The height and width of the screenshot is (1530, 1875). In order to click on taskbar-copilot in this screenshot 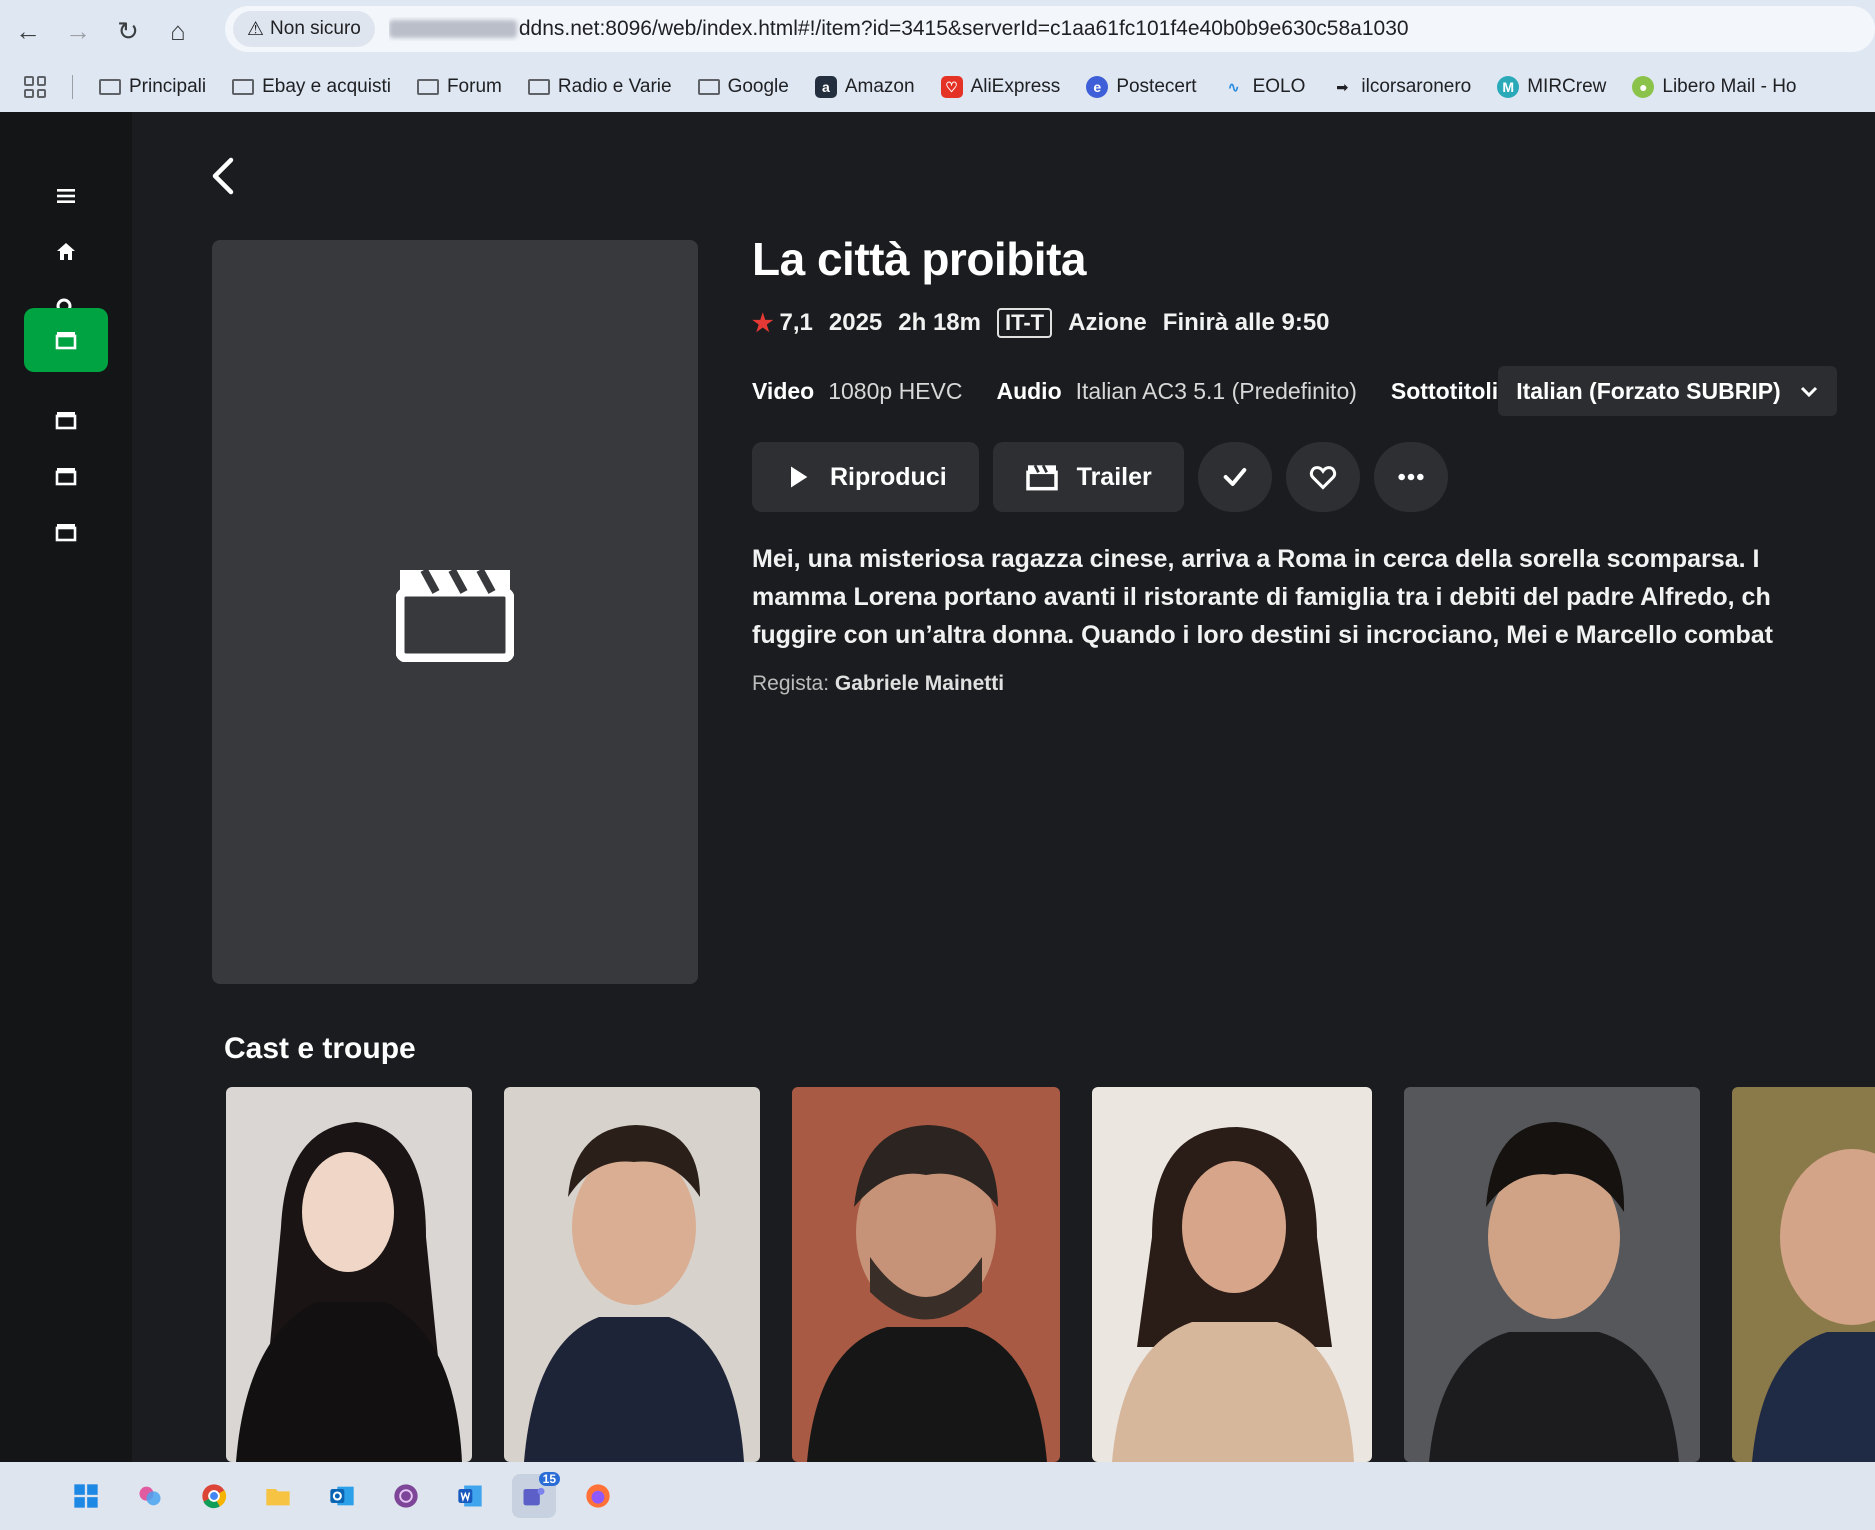, I will do `click(150, 1496)`.